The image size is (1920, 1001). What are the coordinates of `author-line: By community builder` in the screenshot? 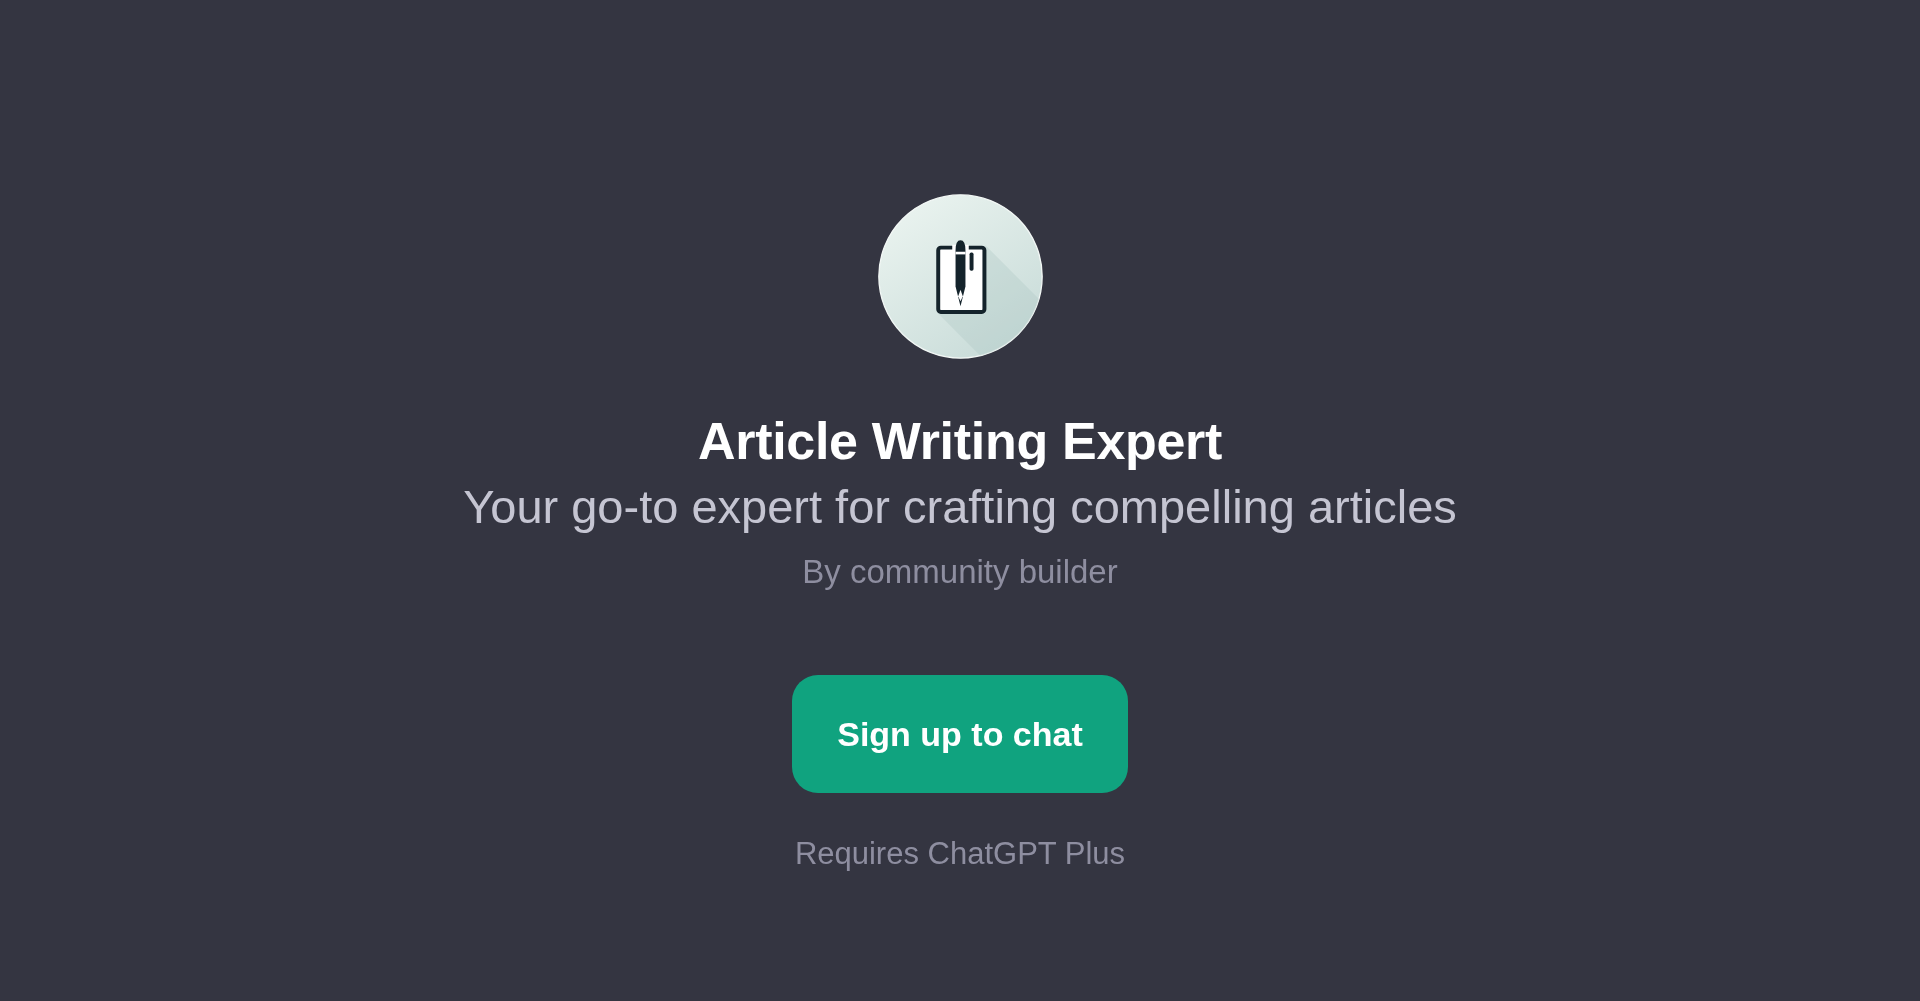 It's located at (960, 571).